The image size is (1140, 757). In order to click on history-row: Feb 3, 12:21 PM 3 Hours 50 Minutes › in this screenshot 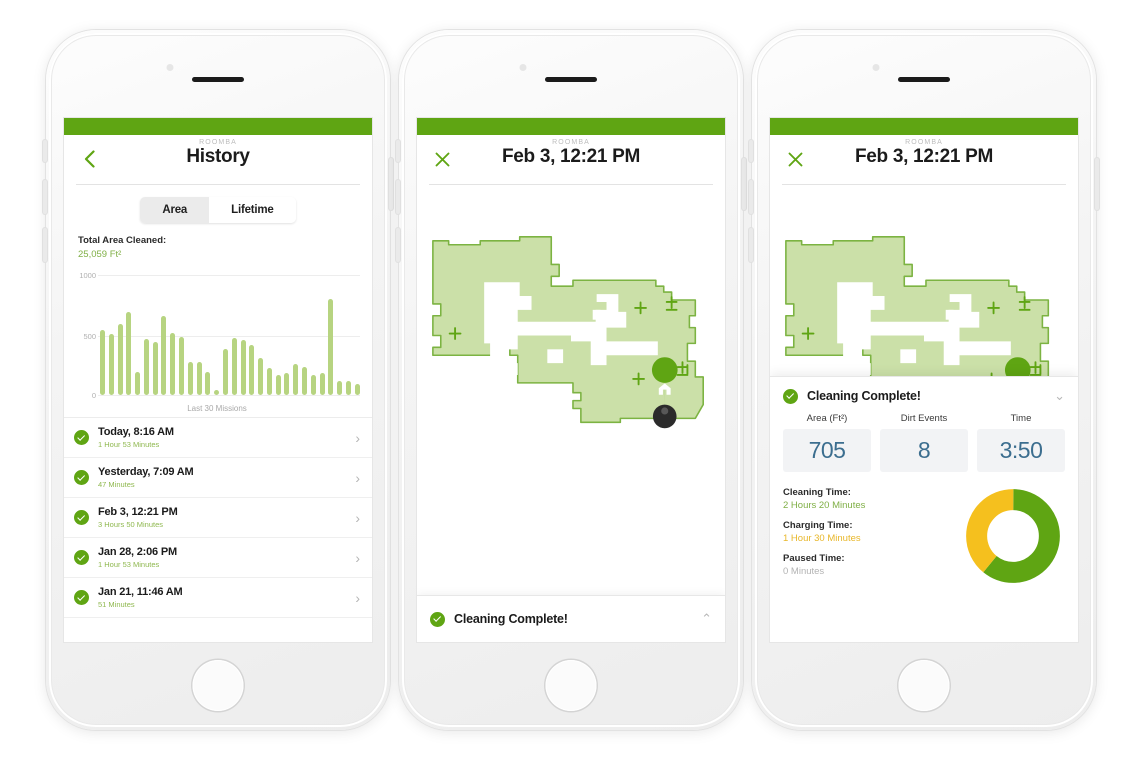, I will do `click(218, 518)`.